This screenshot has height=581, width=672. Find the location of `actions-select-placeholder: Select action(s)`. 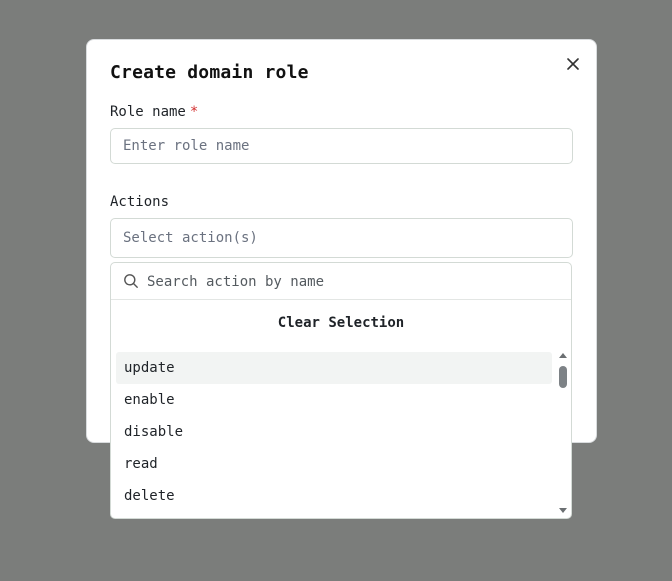

actions-select-placeholder: Select action(s) is located at coordinates (190, 238).